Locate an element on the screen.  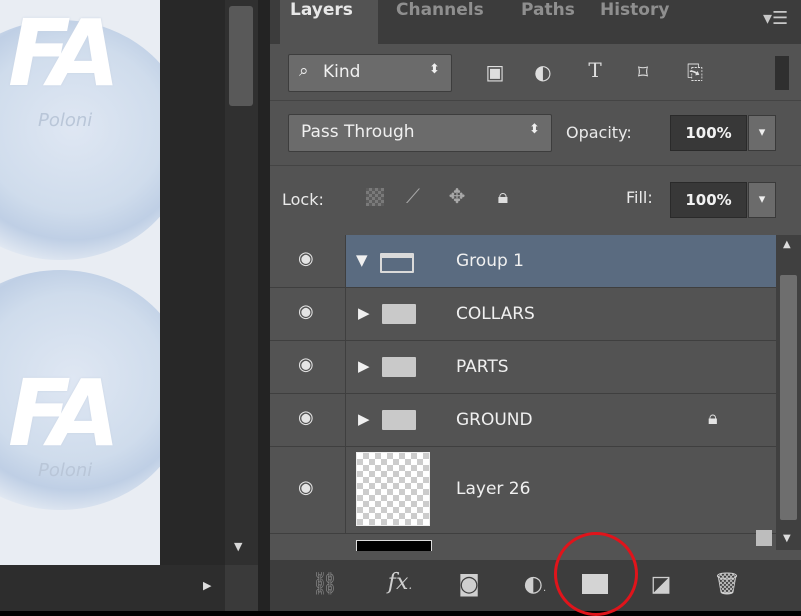
link-layers-icon: ⛓ is located at coordinates (325, 584).